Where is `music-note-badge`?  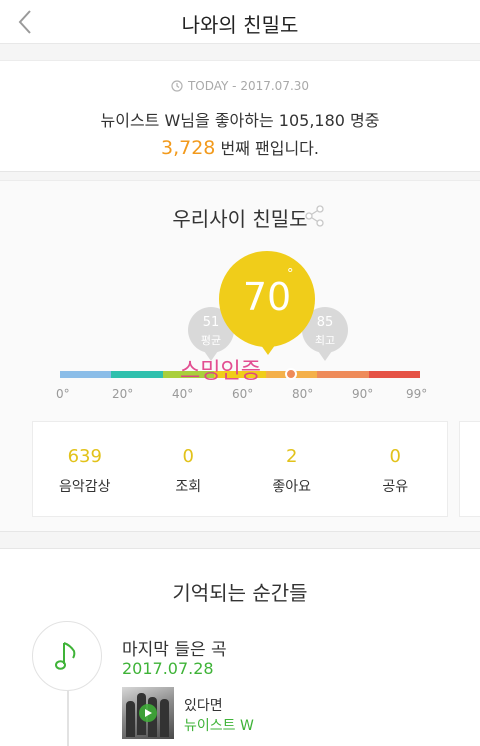
music-note-badge is located at coordinates (67, 656).